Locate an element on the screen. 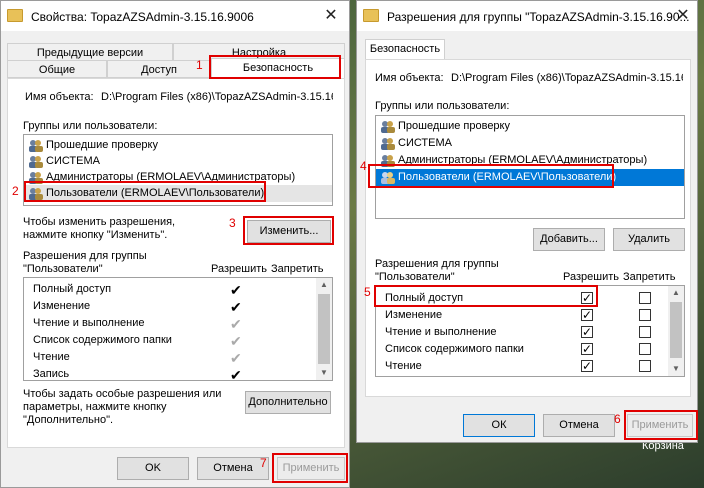 The image size is (704, 488). permission-row: Чтение ✓ is located at coordinates (530, 366).